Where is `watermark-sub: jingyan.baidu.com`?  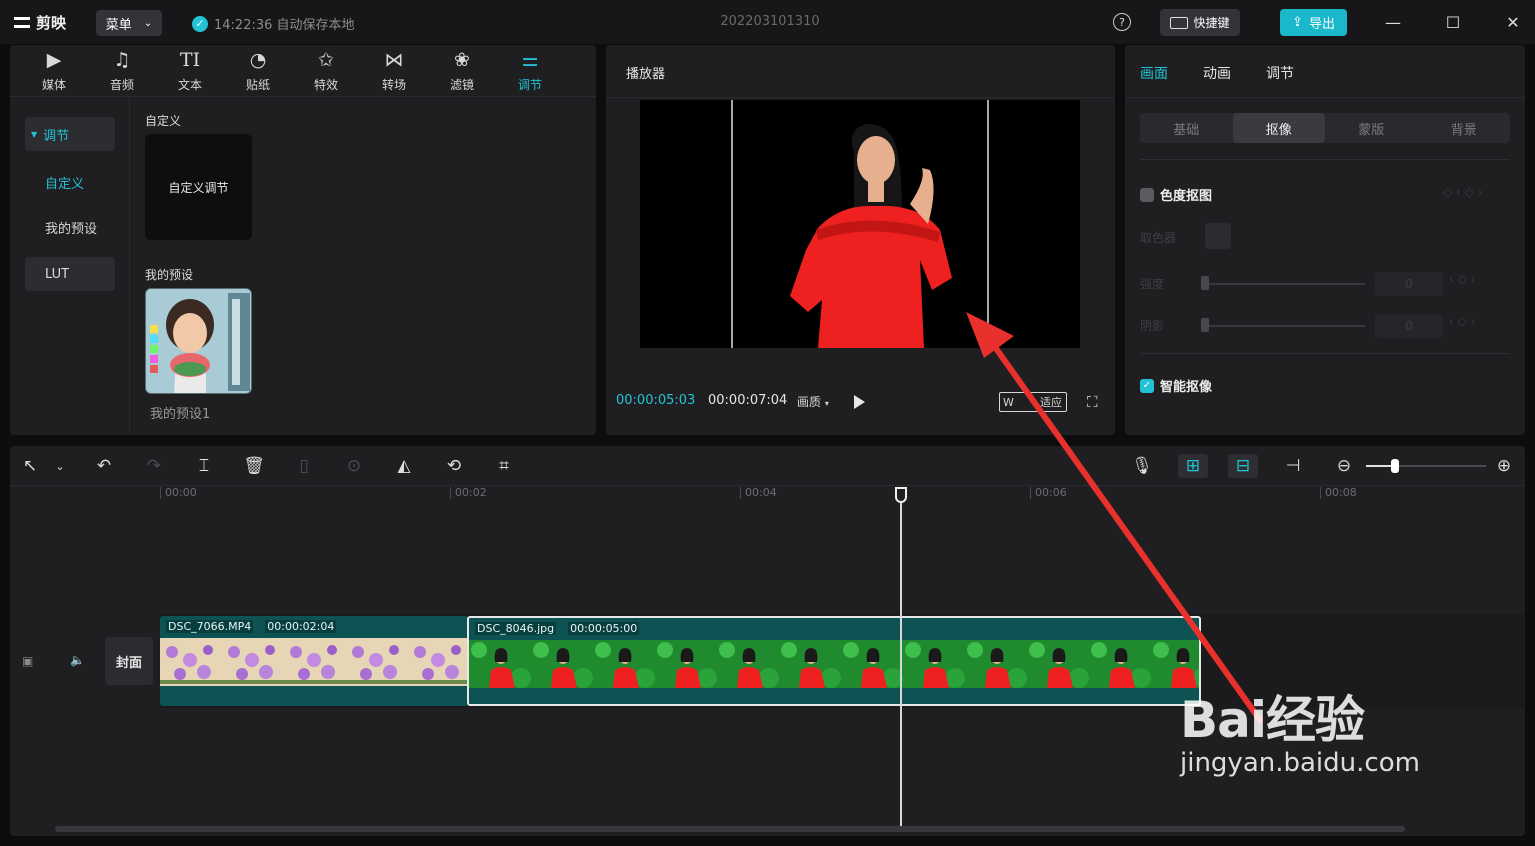 watermark-sub: jingyan.baidu.com is located at coordinates (1300, 763).